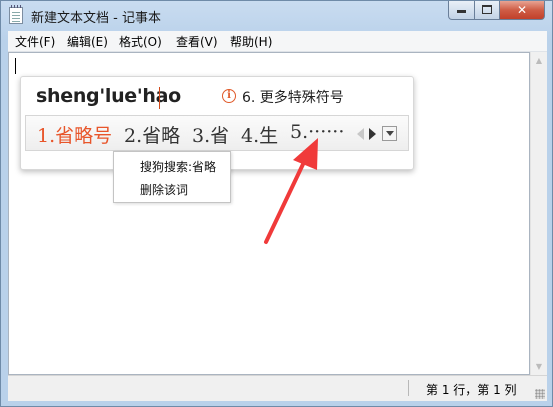 Image resolution: width=553 pixels, height=407 pixels. I want to click on arrow-head, so click(305, 154).